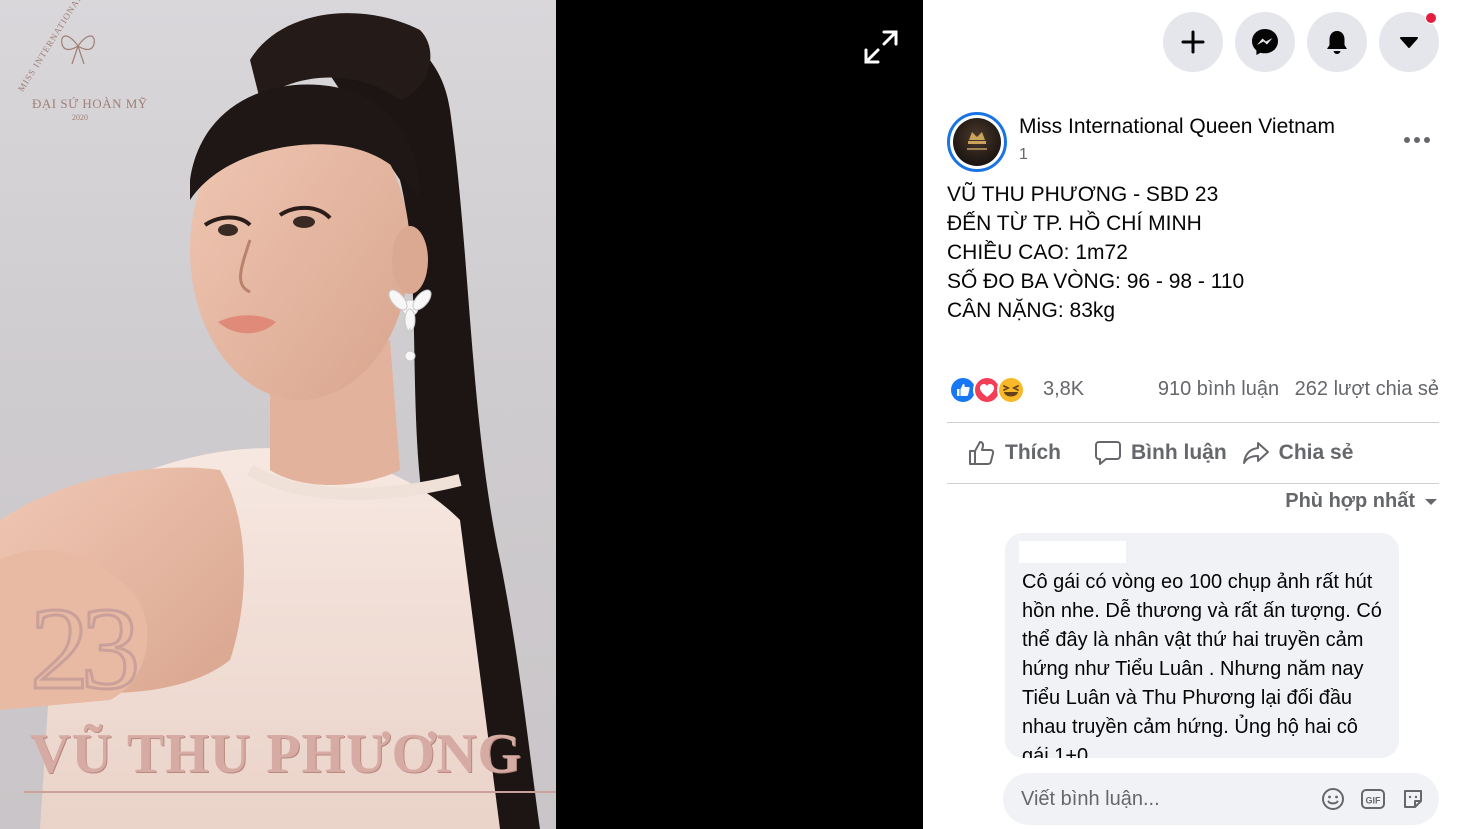  I want to click on engagement-stats: 910 bình luận 262 lượt chia sẻ, so click(1298, 389).